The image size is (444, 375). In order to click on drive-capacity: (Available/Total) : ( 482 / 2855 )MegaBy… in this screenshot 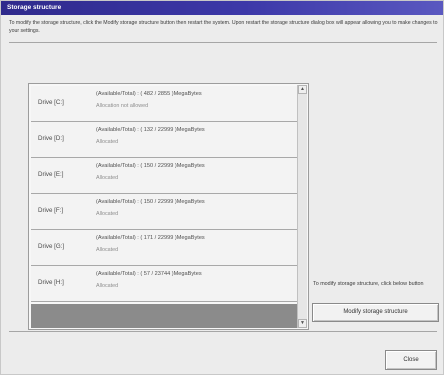, I will do `click(149, 94)`.